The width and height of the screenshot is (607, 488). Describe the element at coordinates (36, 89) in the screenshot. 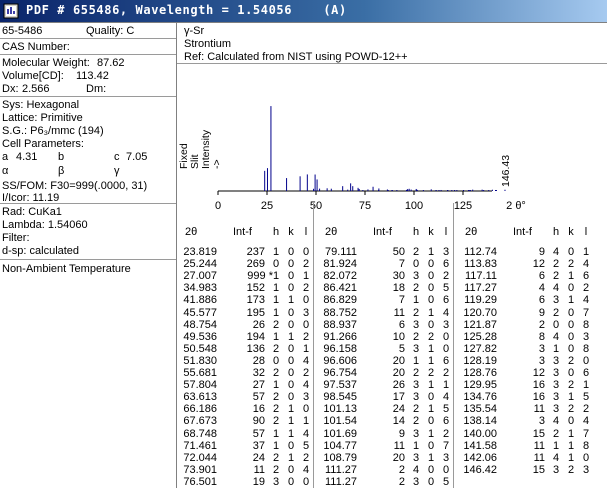

I see `dx-value: 2.566` at that location.